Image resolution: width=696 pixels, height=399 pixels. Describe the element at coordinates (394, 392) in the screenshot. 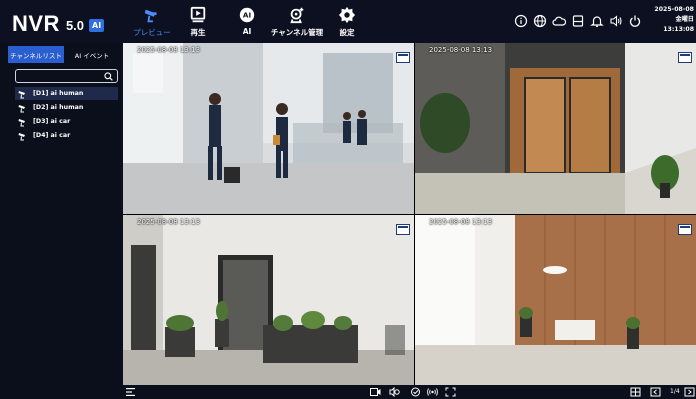

I see `talk-icon` at that location.